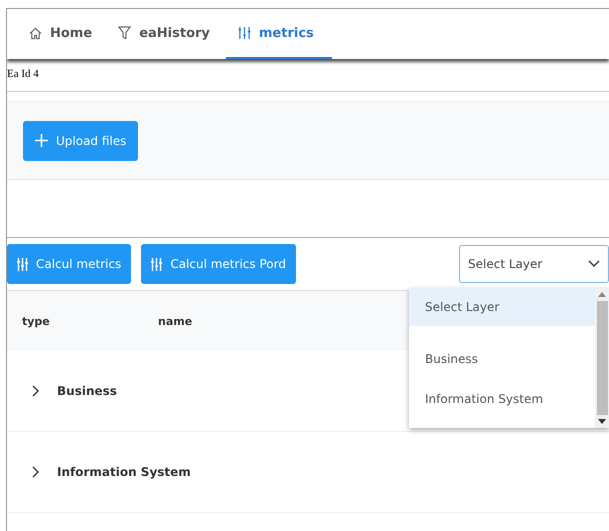  I want to click on scroll-down-icon, so click(602, 421).